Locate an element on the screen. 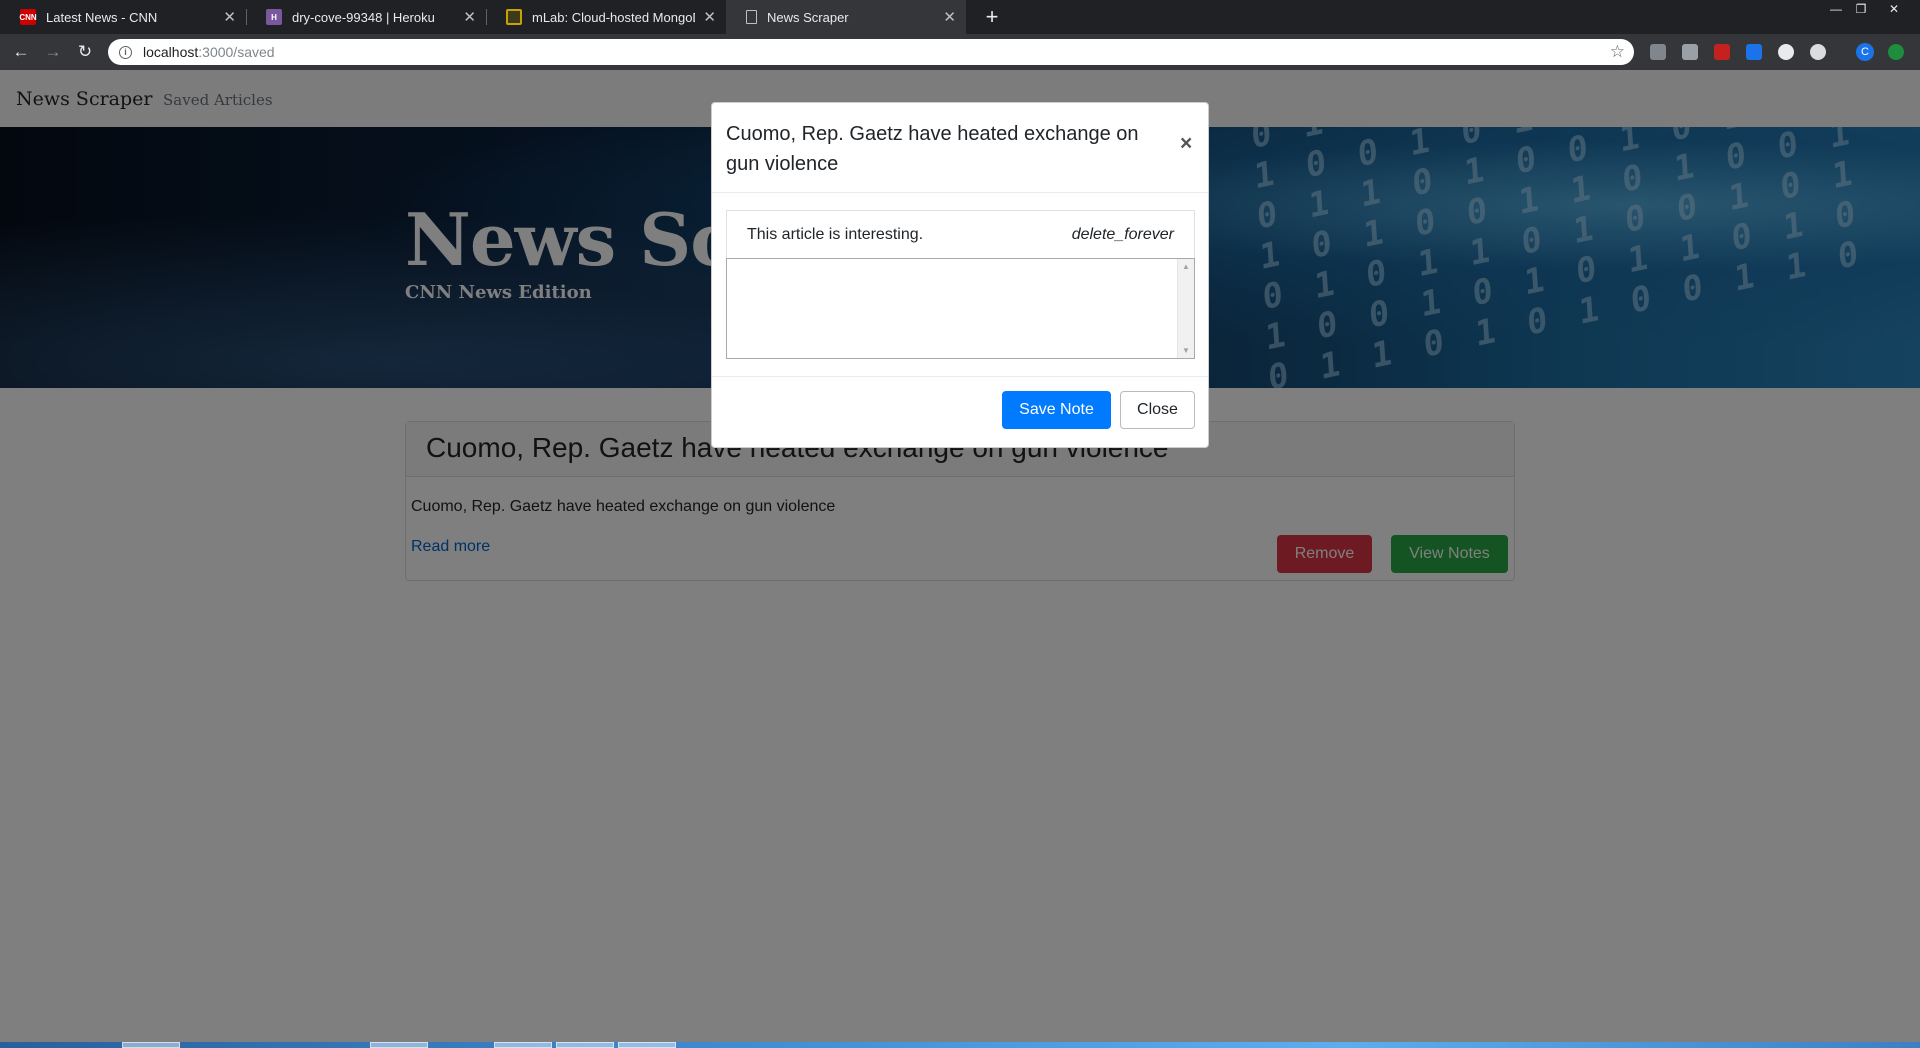 Image resolution: width=1920 pixels, height=1048 pixels. note-text: This article is interesting. is located at coordinates (835, 234).